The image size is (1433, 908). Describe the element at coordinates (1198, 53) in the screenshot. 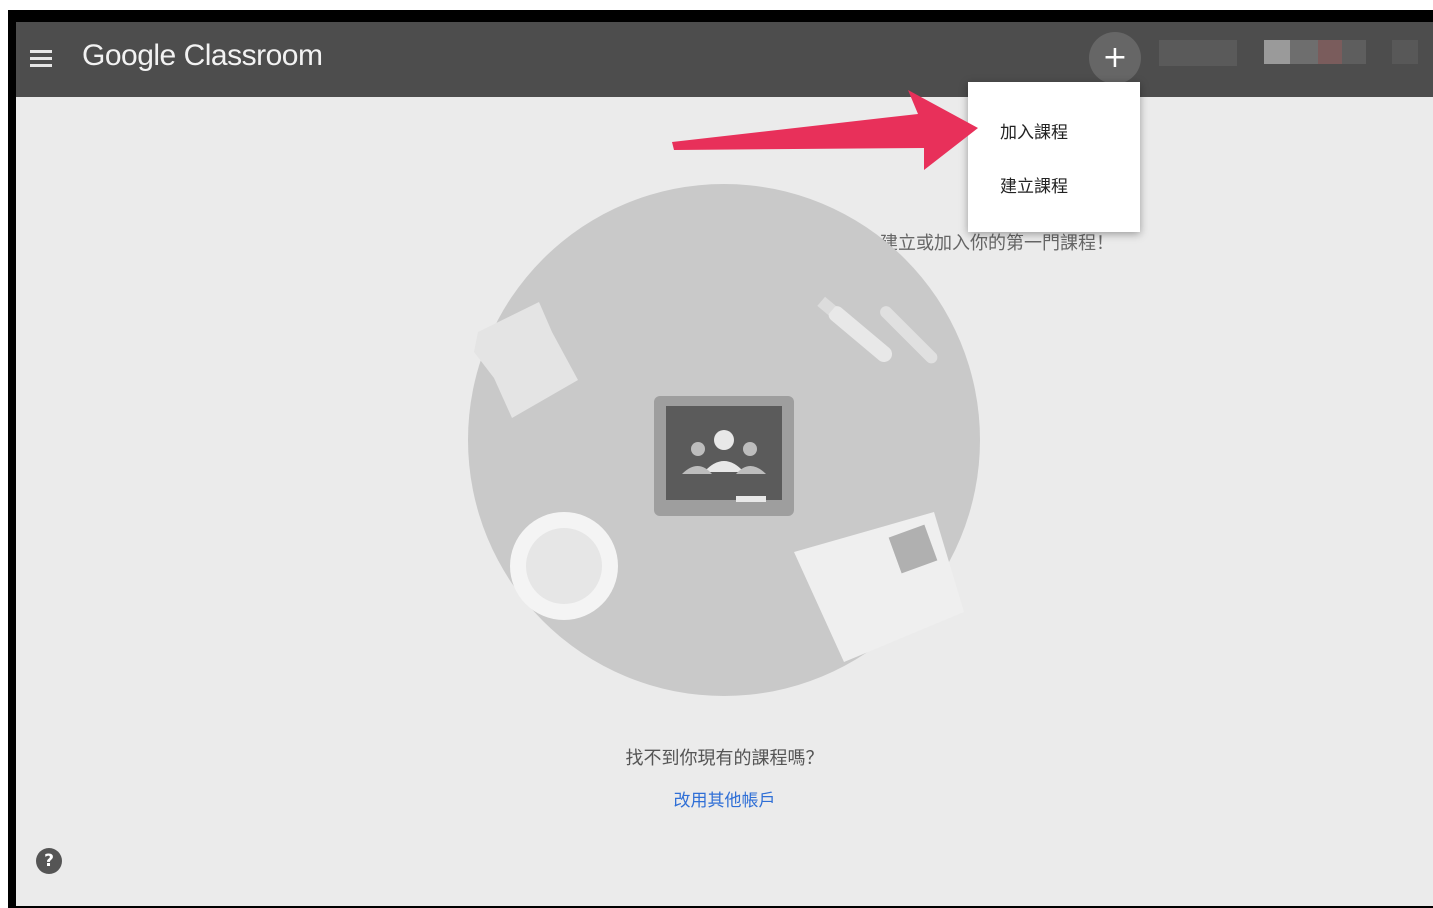

I see `redacted-account-info` at that location.